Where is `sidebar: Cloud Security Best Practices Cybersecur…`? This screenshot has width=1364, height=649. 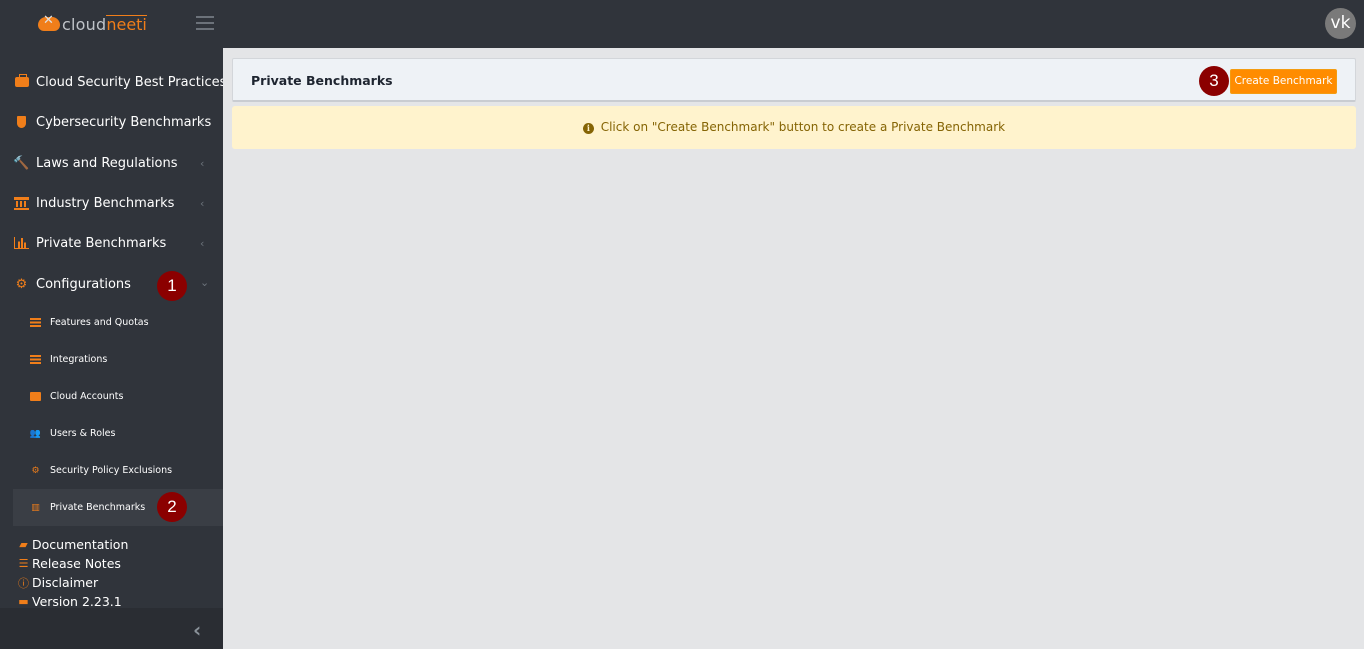 sidebar: Cloud Security Best Practices Cybersecur… is located at coordinates (113, 329).